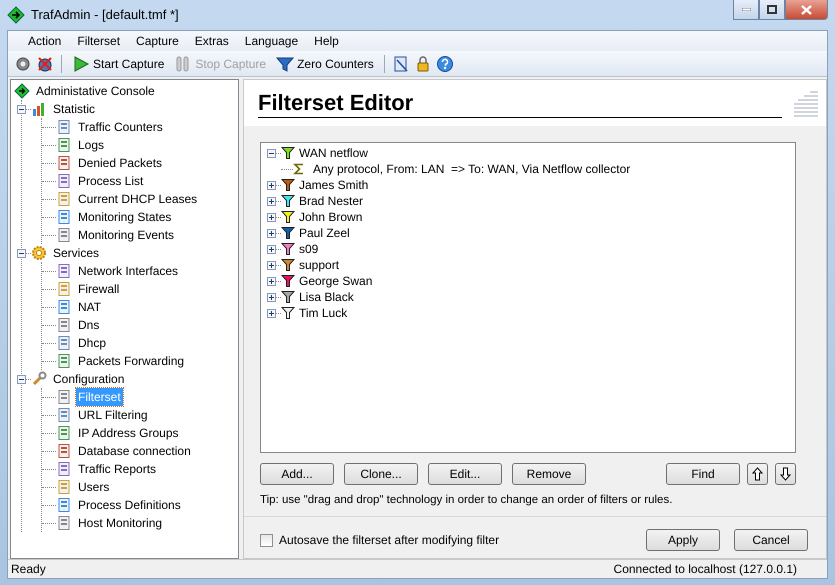 The height and width of the screenshot is (585, 835). Describe the element at coordinates (323, 313) in the screenshot. I see `filter-item: Tim Luck` at that location.